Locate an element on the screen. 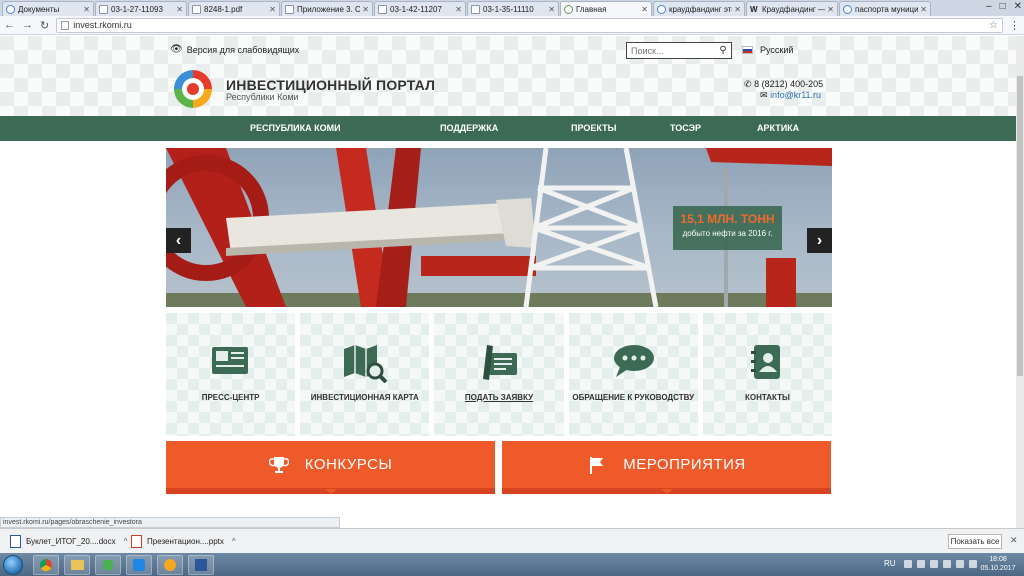  eye-icon: 👁 is located at coordinates (176, 49).